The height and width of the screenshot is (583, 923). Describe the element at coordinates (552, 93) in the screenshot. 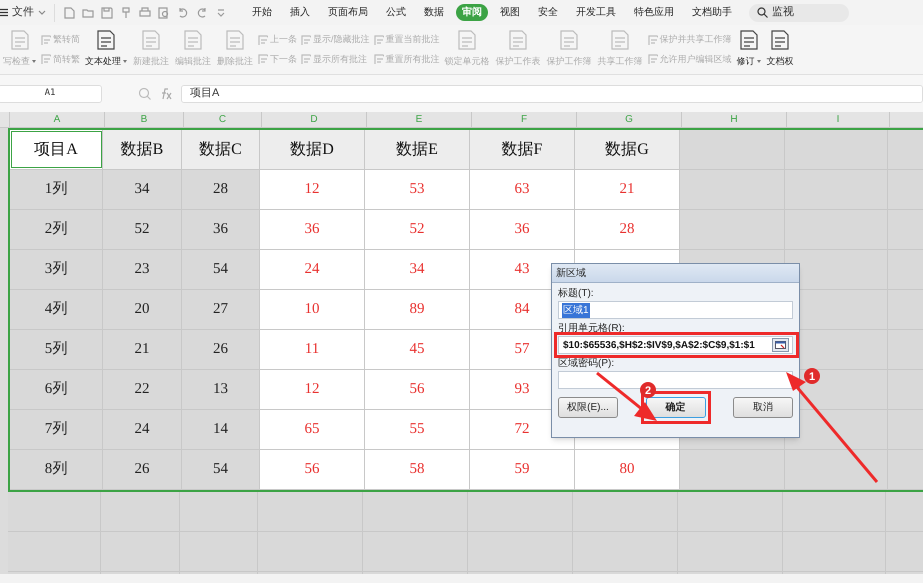

I see `formula-field: 项目A` at that location.